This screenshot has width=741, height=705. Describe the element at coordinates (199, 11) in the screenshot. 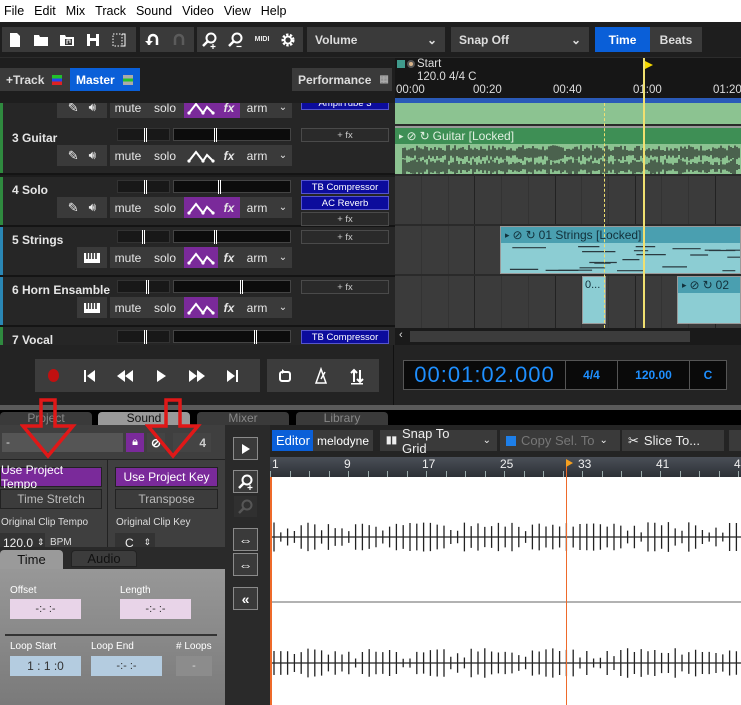

I see `menu-video: Video` at that location.